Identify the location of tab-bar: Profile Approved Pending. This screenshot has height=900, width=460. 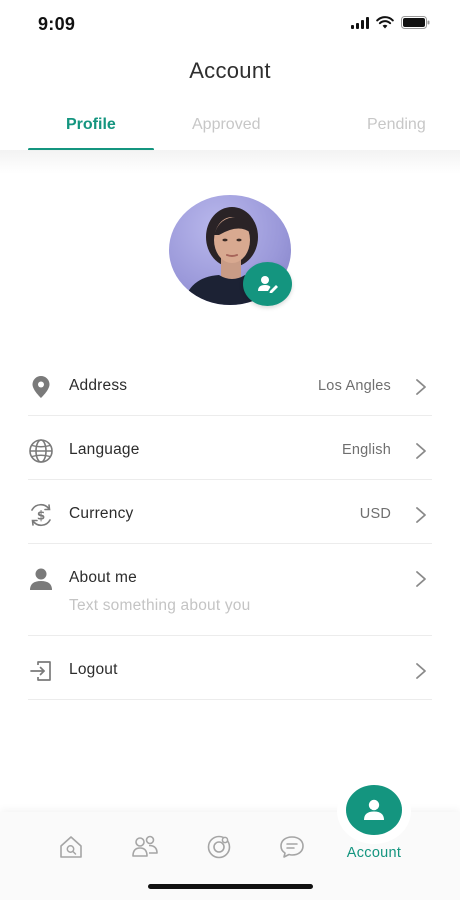
(230, 131).